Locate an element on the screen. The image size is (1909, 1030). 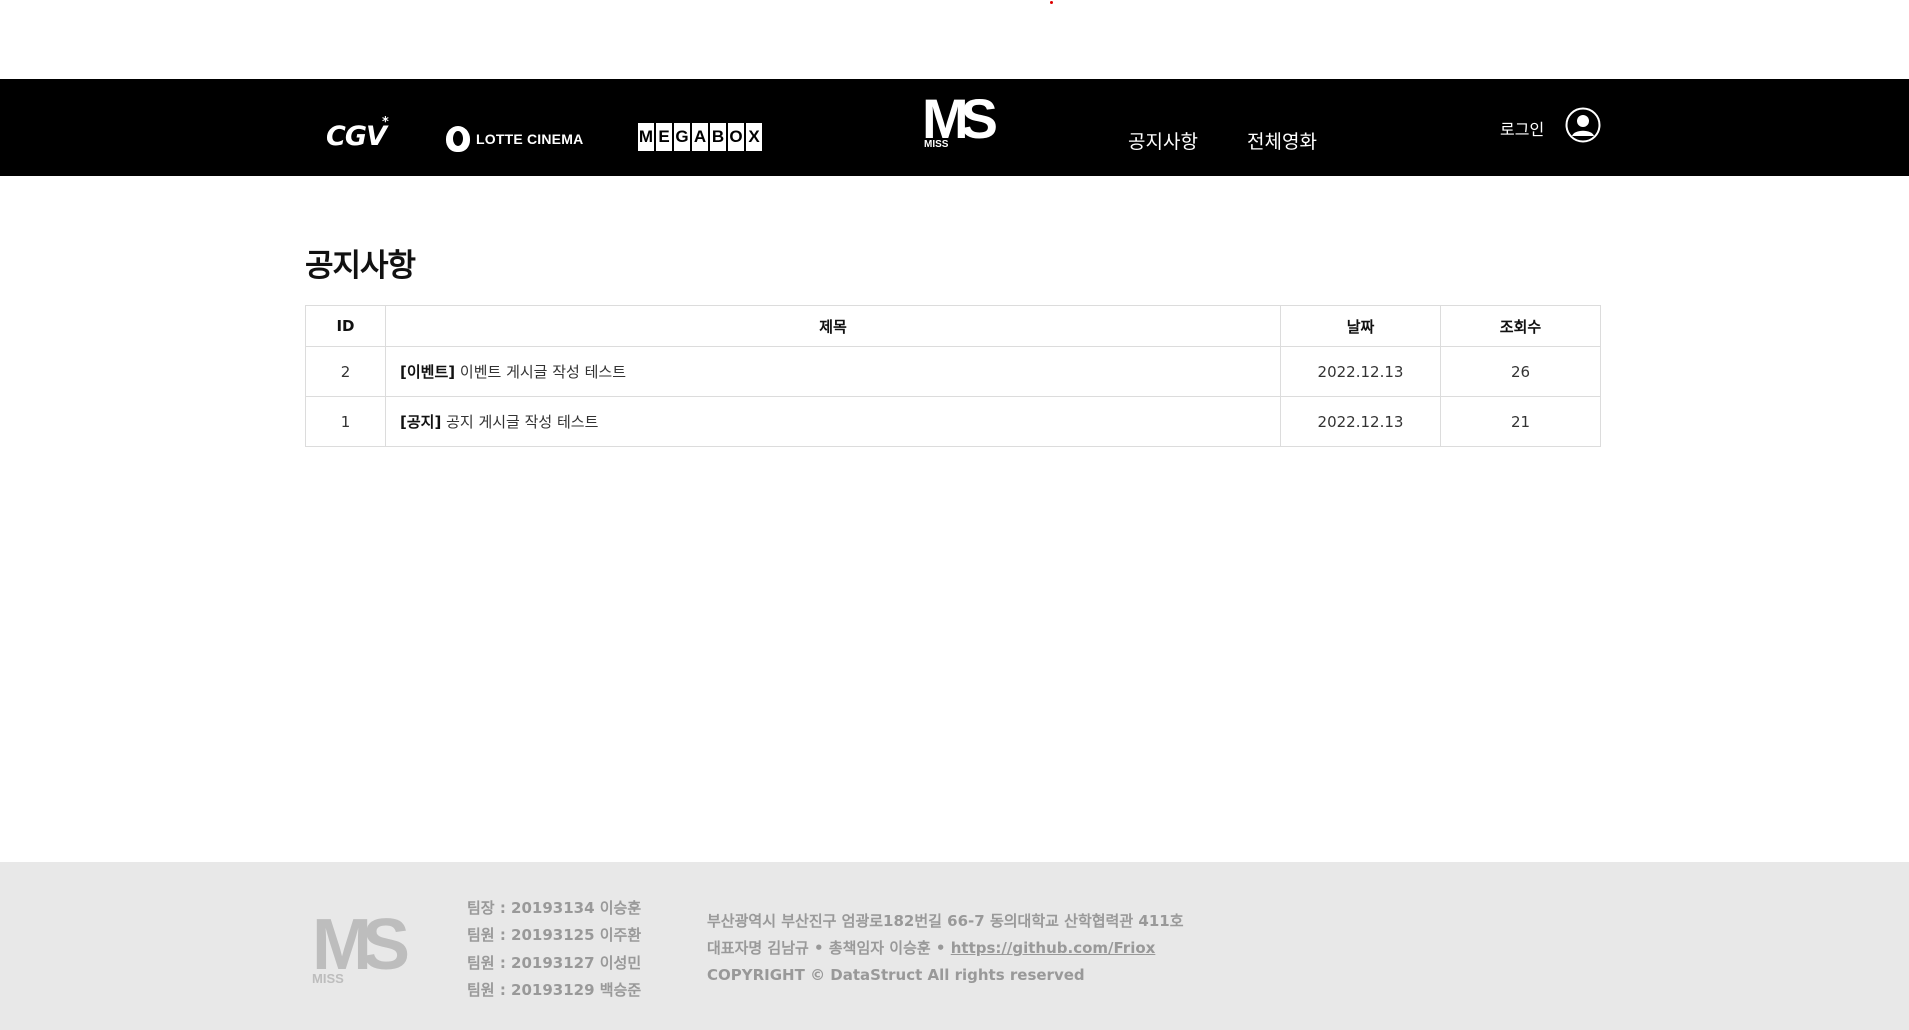
row-views: 21 is located at coordinates (1520, 421).